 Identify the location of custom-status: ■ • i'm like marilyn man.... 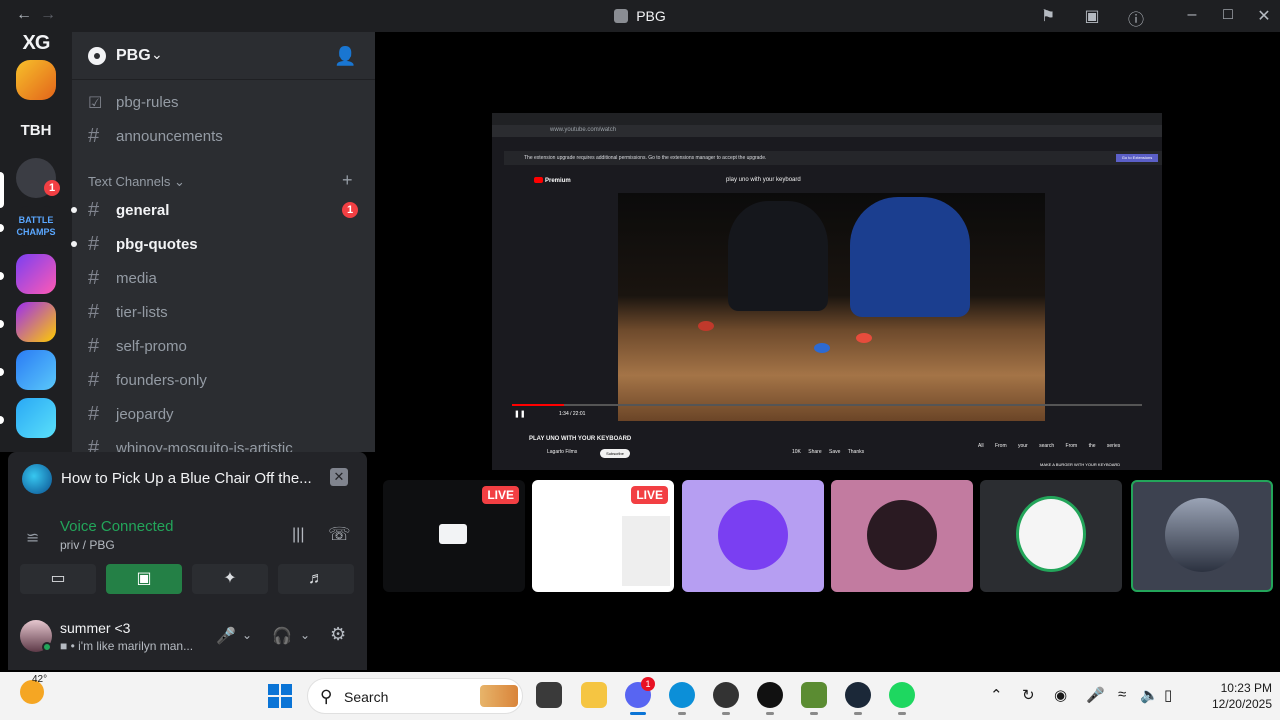
(127, 646).